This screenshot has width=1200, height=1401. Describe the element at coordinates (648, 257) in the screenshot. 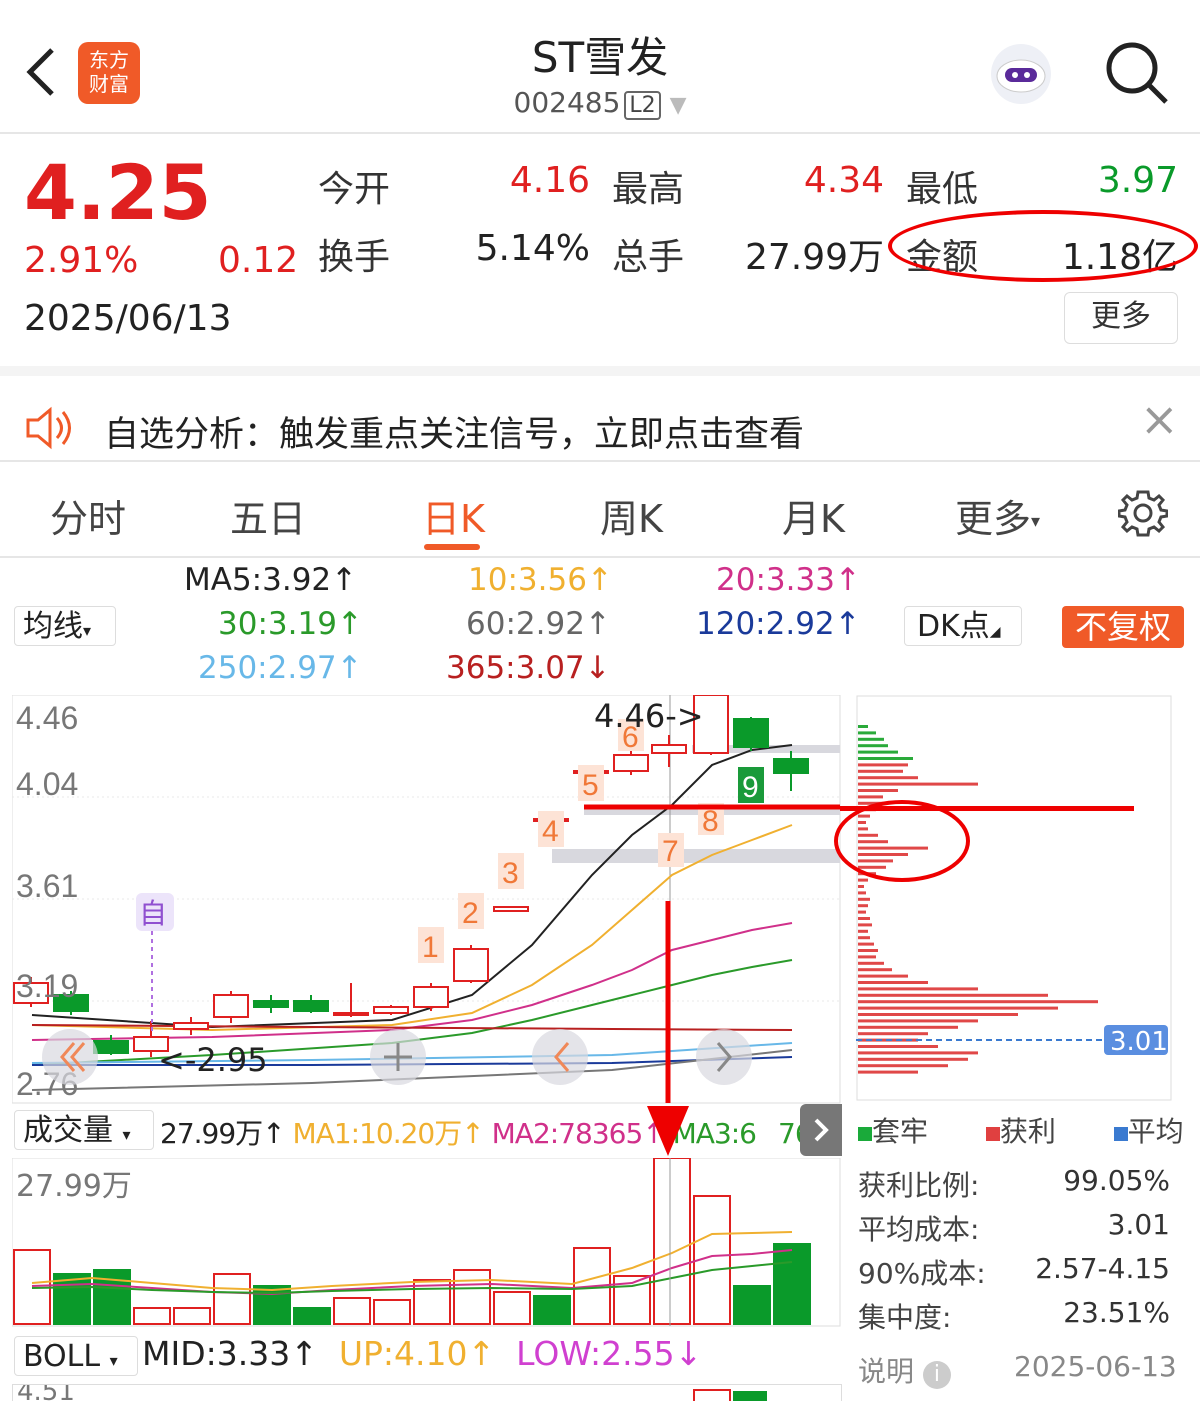

I see `volume-label: 总手` at that location.